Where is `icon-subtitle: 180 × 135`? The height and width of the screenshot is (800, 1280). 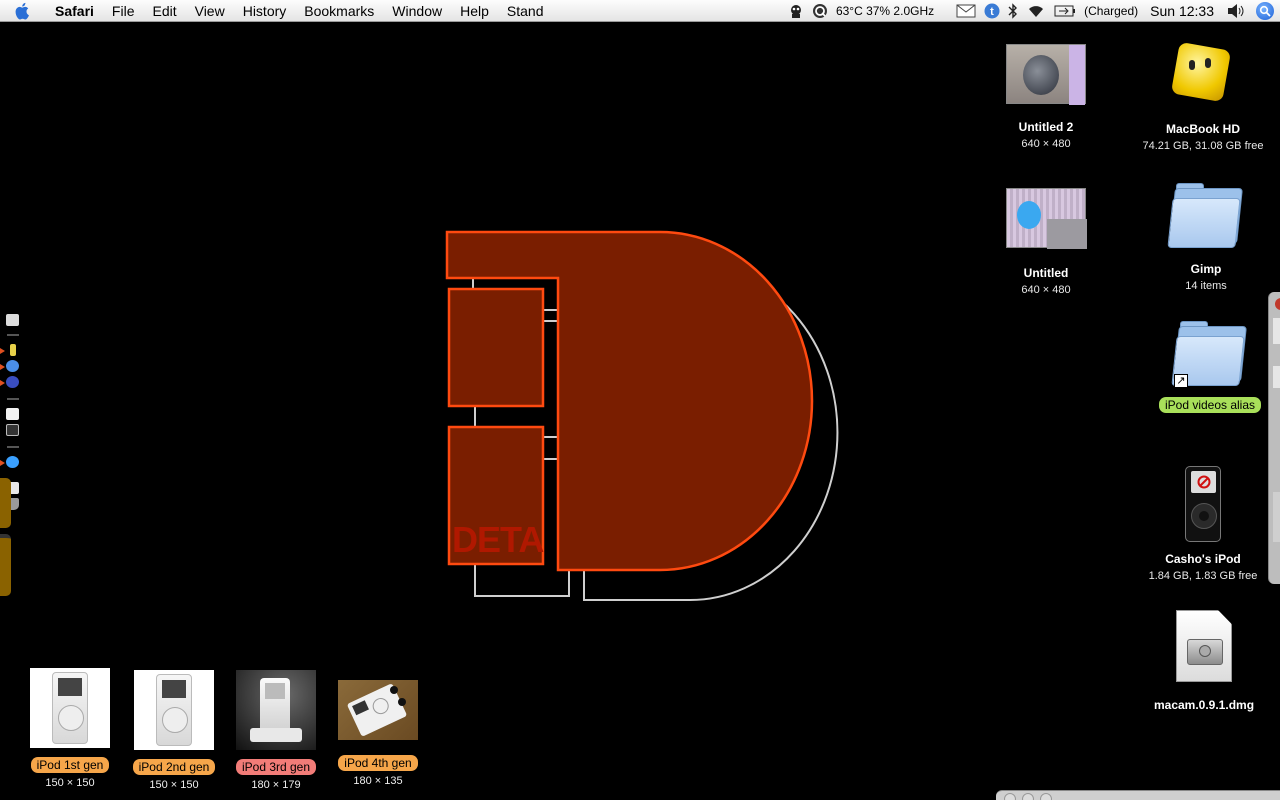
icon-subtitle: 180 × 135 is located at coordinates (378, 781).